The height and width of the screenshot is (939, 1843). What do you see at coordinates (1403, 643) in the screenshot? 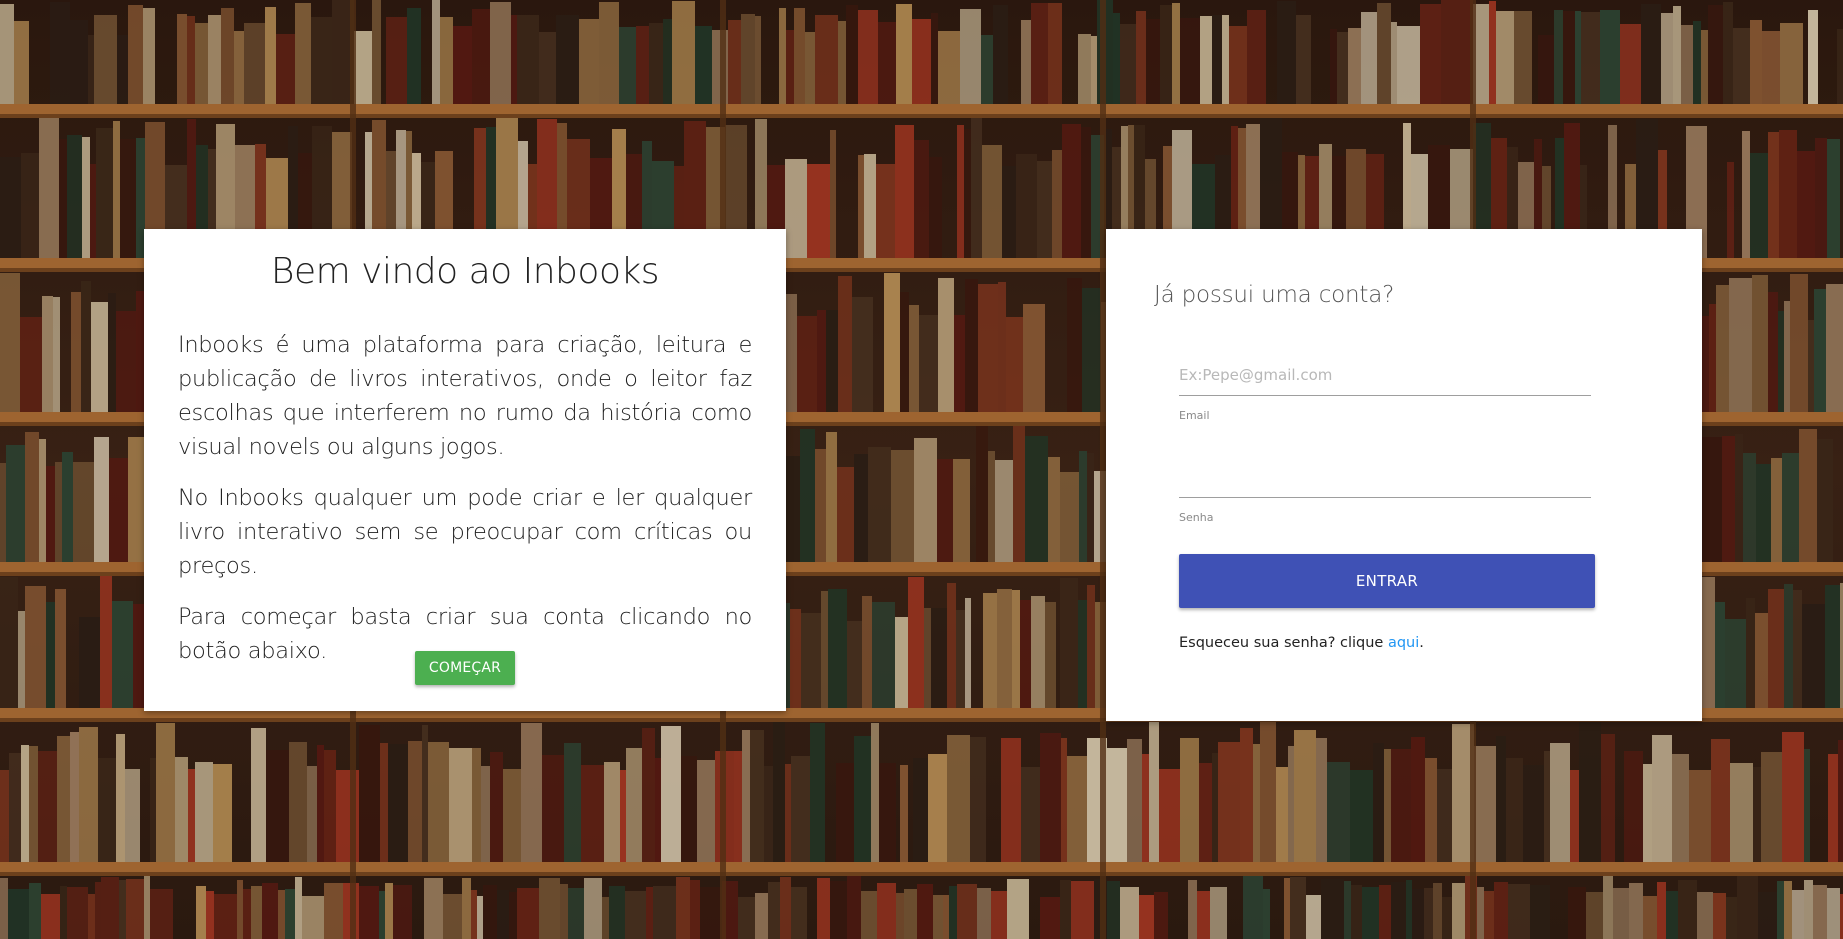
I see `forgot-password-link: aqui` at bounding box center [1403, 643].